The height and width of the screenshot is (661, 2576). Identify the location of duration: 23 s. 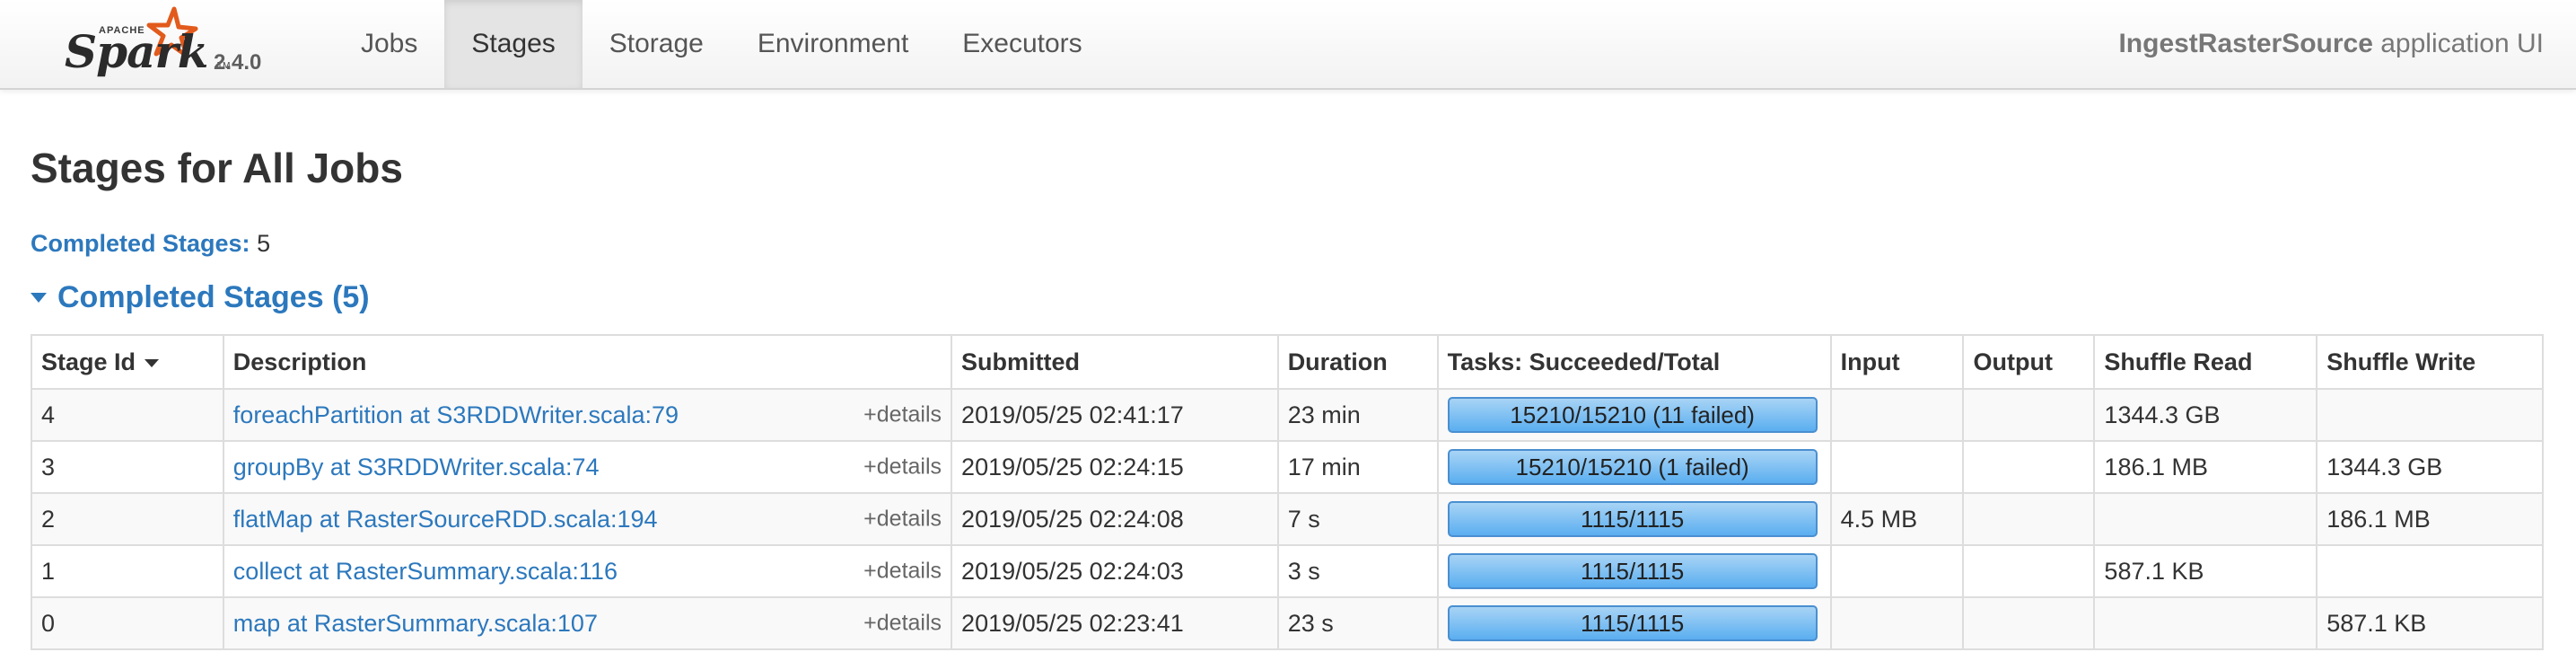
(1357, 623).